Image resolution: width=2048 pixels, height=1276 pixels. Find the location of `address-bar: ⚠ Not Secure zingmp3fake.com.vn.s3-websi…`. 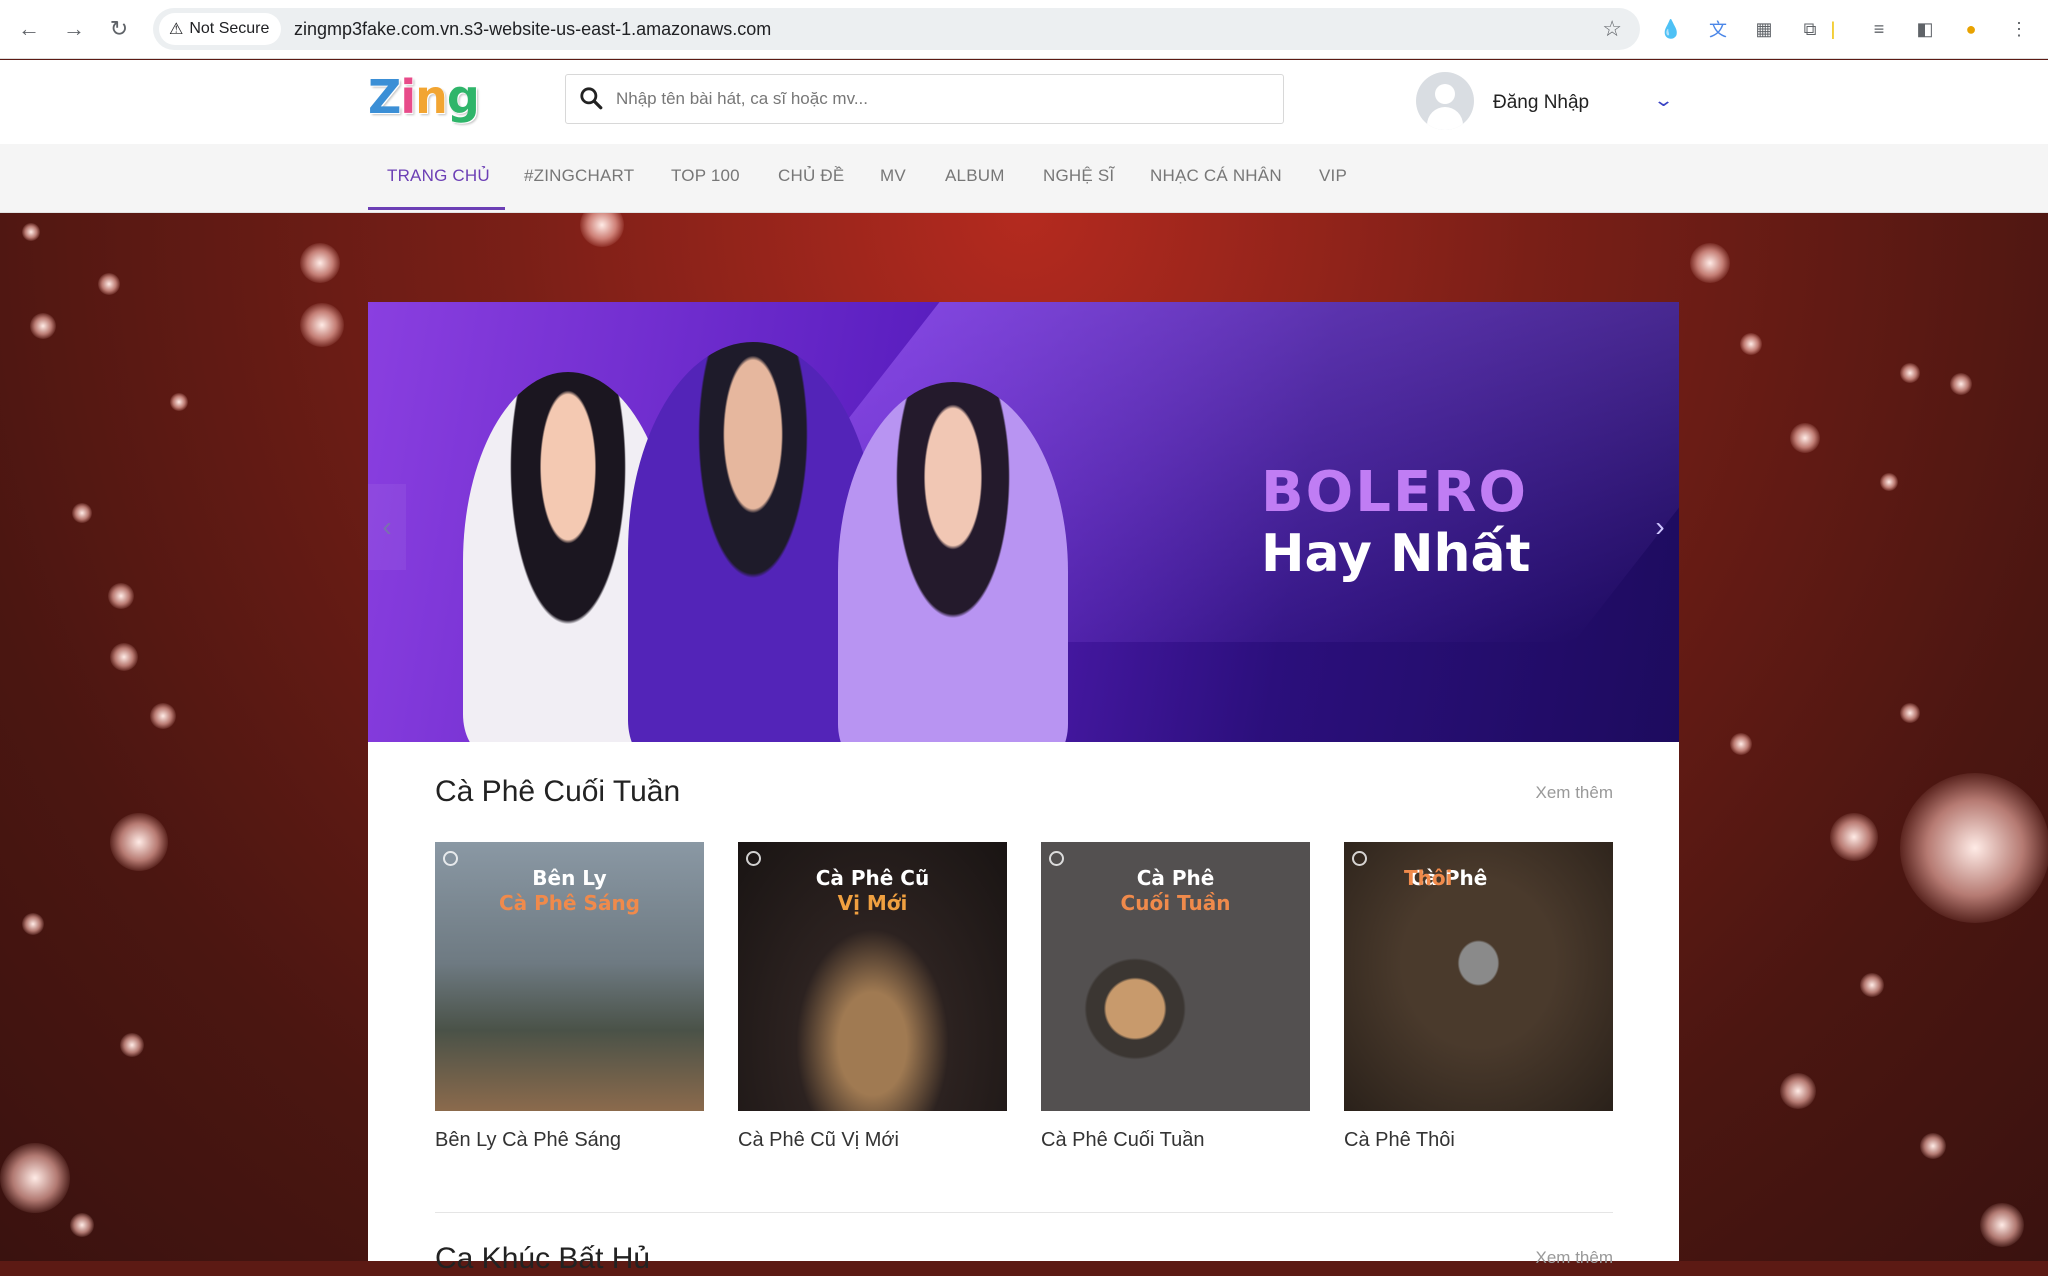

address-bar: ⚠ Not Secure zingmp3fake.com.vn.s3-websi… is located at coordinates (896, 29).